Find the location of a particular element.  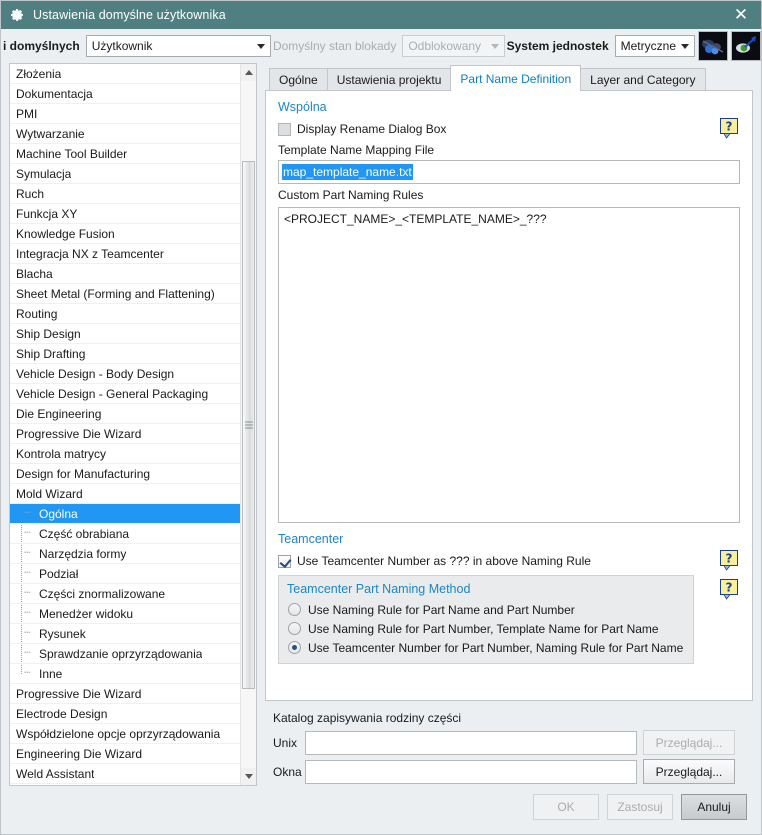

tree-item-machine-tool-builder: Machine Tool Builder is located at coordinates (125, 154).